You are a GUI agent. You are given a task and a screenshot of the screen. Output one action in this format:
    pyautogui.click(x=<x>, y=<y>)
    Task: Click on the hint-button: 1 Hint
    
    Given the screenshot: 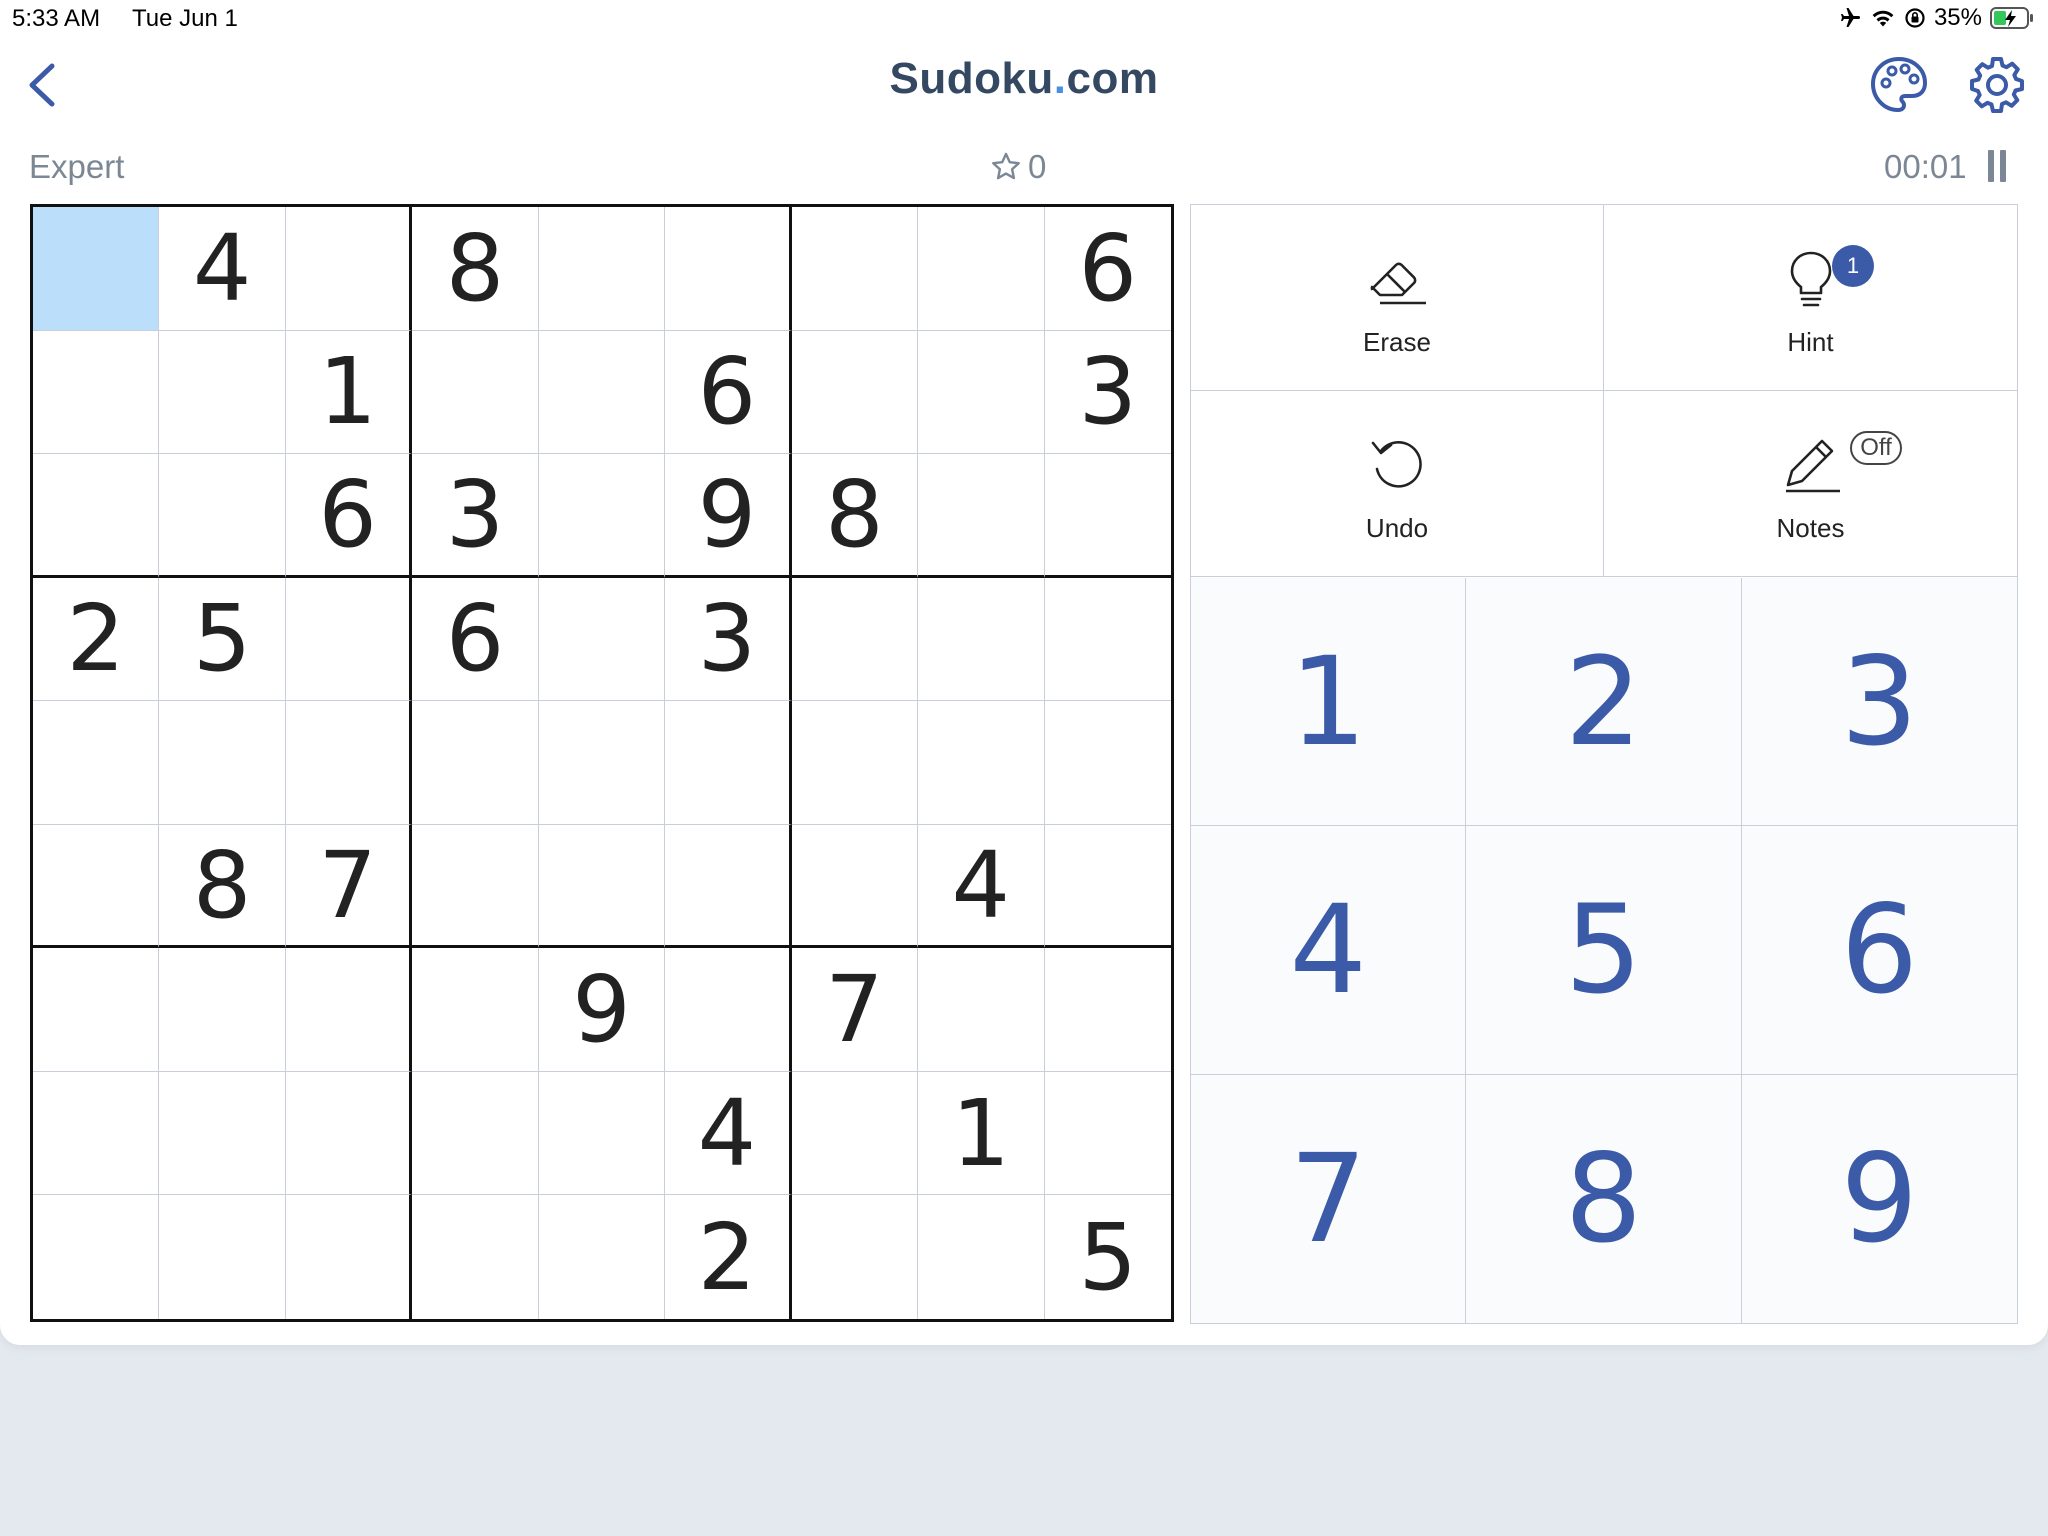 What is the action you would take?
    pyautogui.click(x=1810, y=298)
    